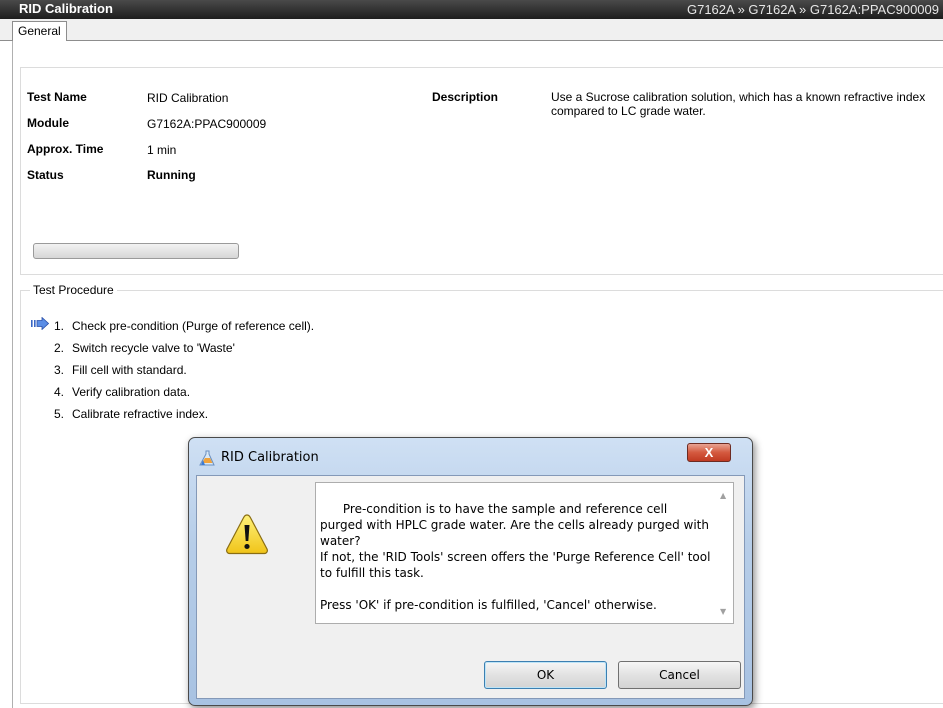 This screenshot has width=943, height=708. I want to click on progress-bar, so click(136, 251).